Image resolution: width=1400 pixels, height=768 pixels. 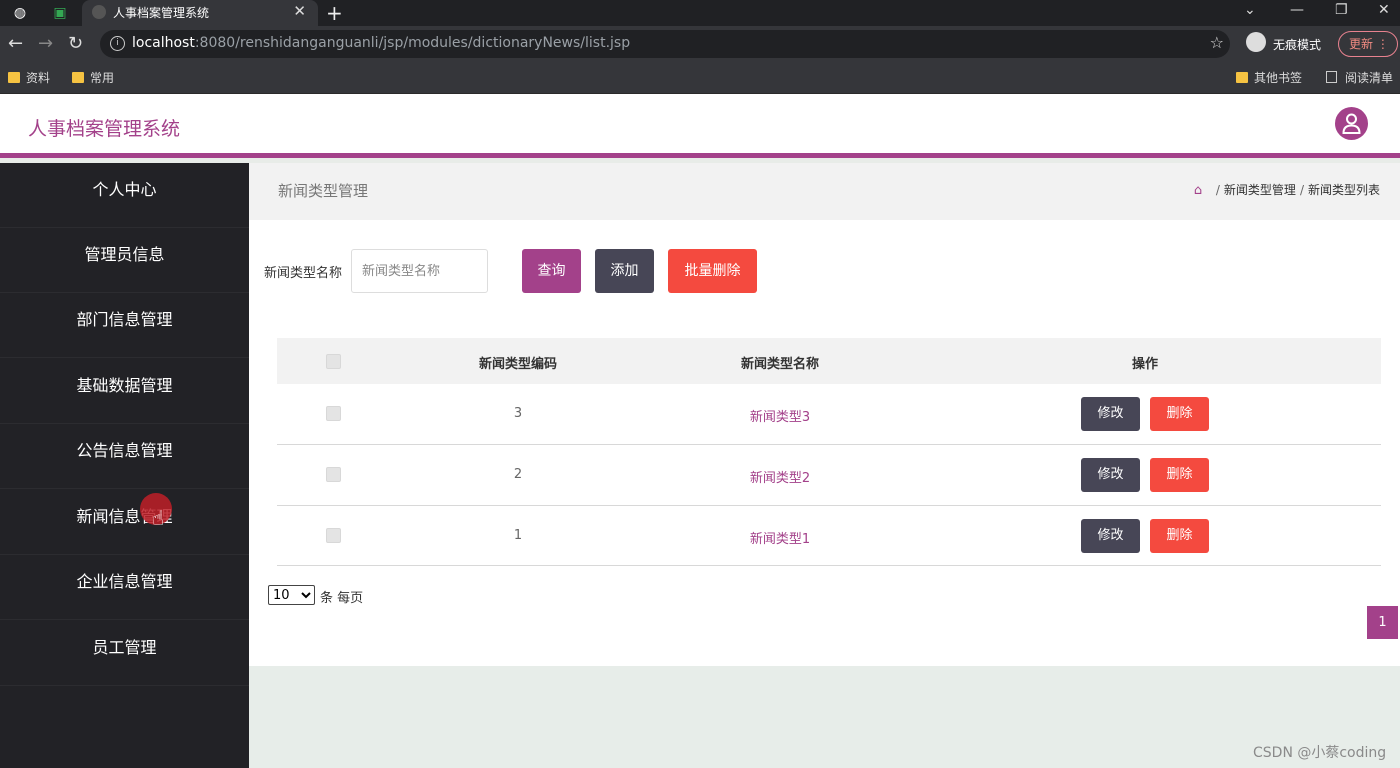 I want to click on table-row: 2 新闻类型2 修改 删除, so click(x=829, y=475).